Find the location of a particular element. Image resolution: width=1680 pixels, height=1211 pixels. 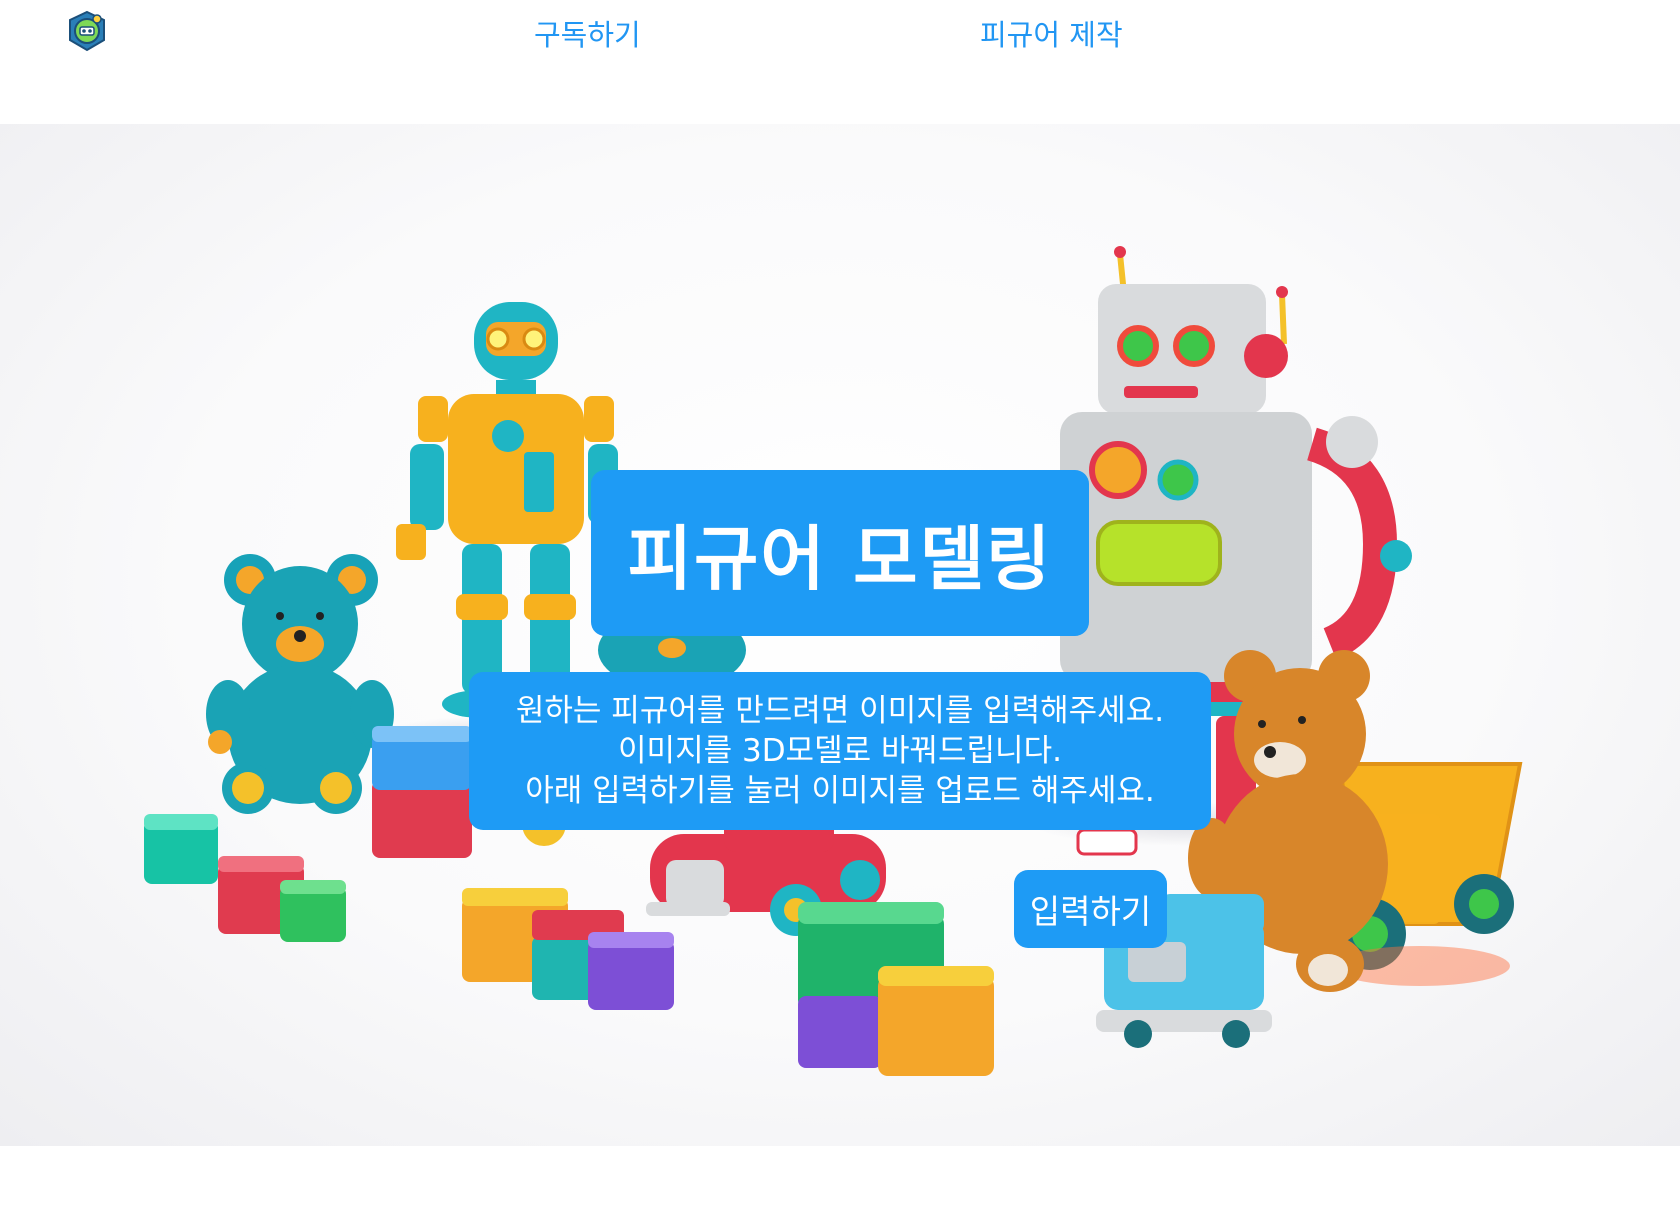

page-title: 피규어 모델링 is located at coordinates (840, 558).